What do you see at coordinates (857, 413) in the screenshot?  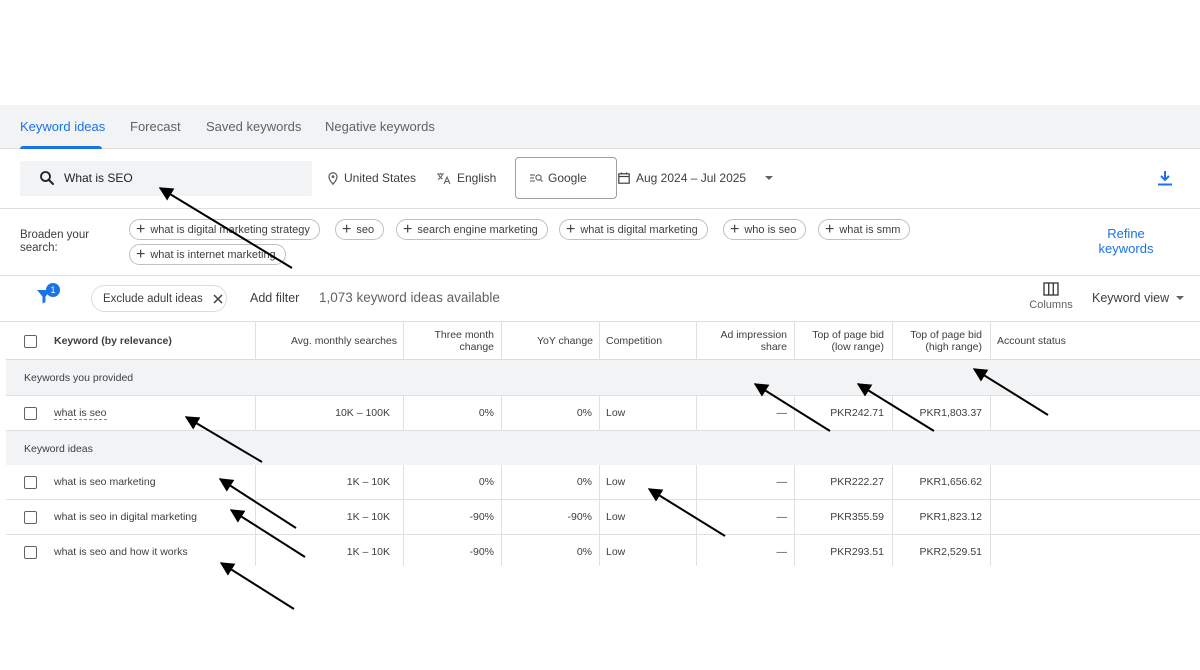 I see `bid-low-cell: PKR242.71` at bounding box center [857, 413].